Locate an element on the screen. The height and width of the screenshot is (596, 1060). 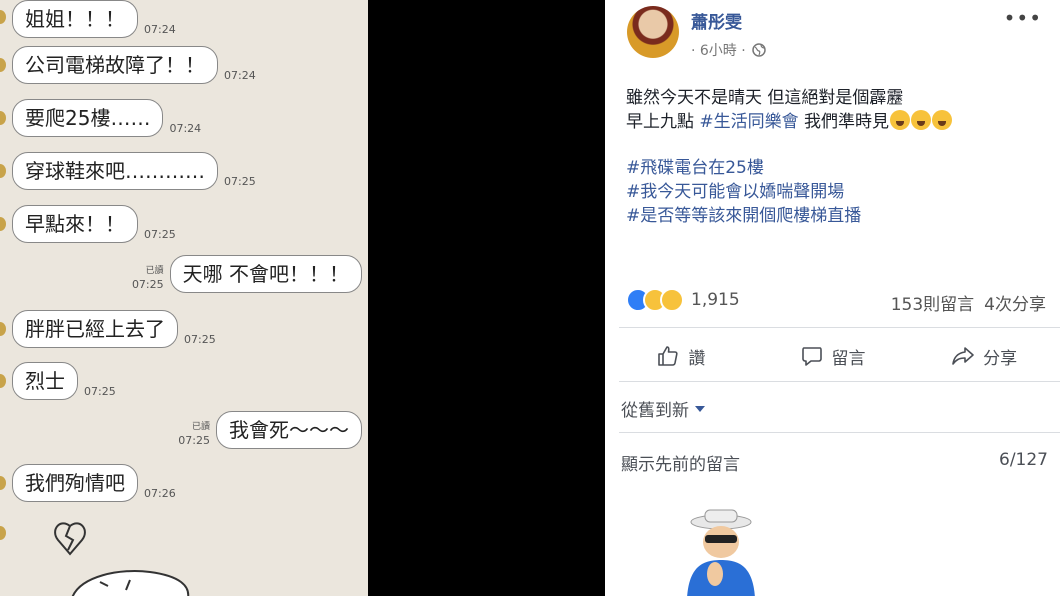
chat-message: 姐姐！！！ 07:24 is located at coordinates (91, 19).